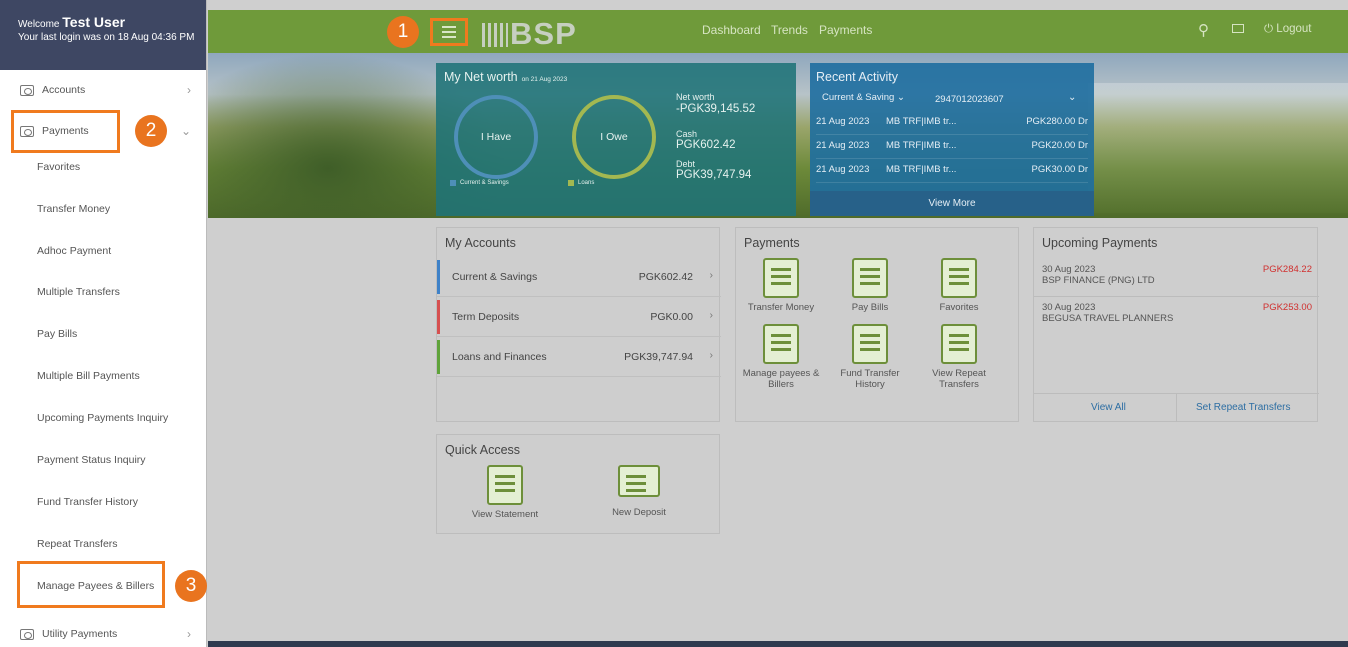 This screenshot has height=647, width=1348. What do you see at coordinates (78, 292) in the screenshot?
I see `sidebar-sub-multiple-transfers: Multiple Transfers` at bounding box center [78, 292].